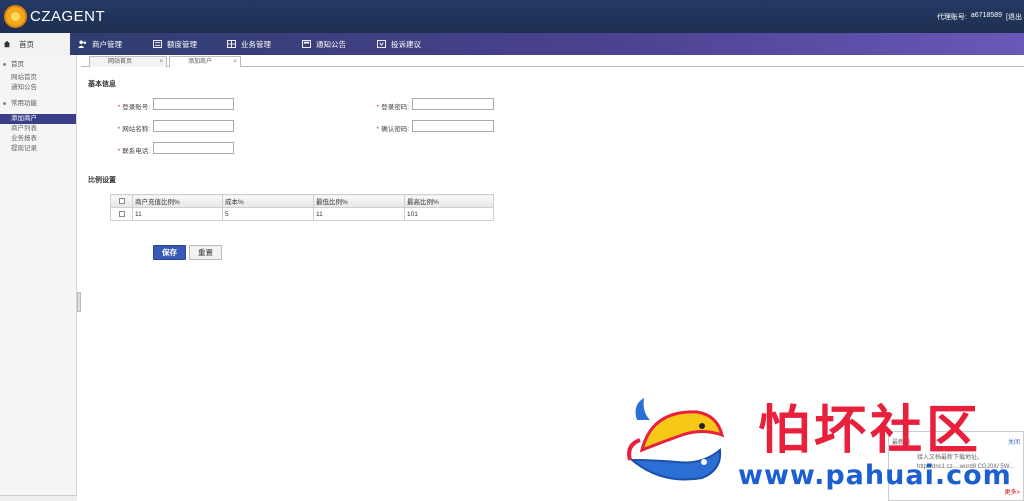  Describe the element at coordinates (193, 148) in the screenshot. I see `contact-phone-input` at that location.